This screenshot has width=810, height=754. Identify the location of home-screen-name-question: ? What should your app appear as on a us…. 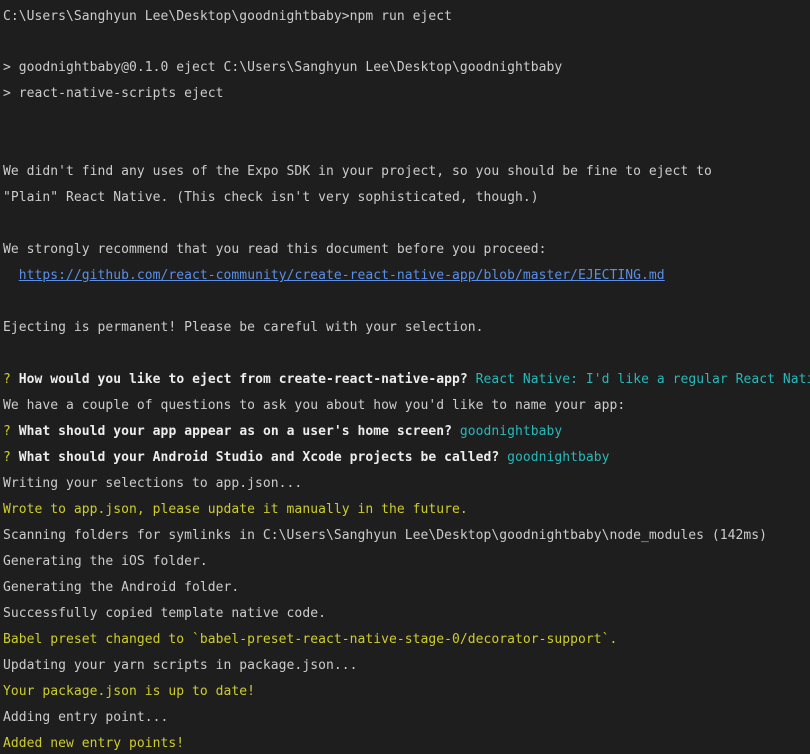
(406, 429).